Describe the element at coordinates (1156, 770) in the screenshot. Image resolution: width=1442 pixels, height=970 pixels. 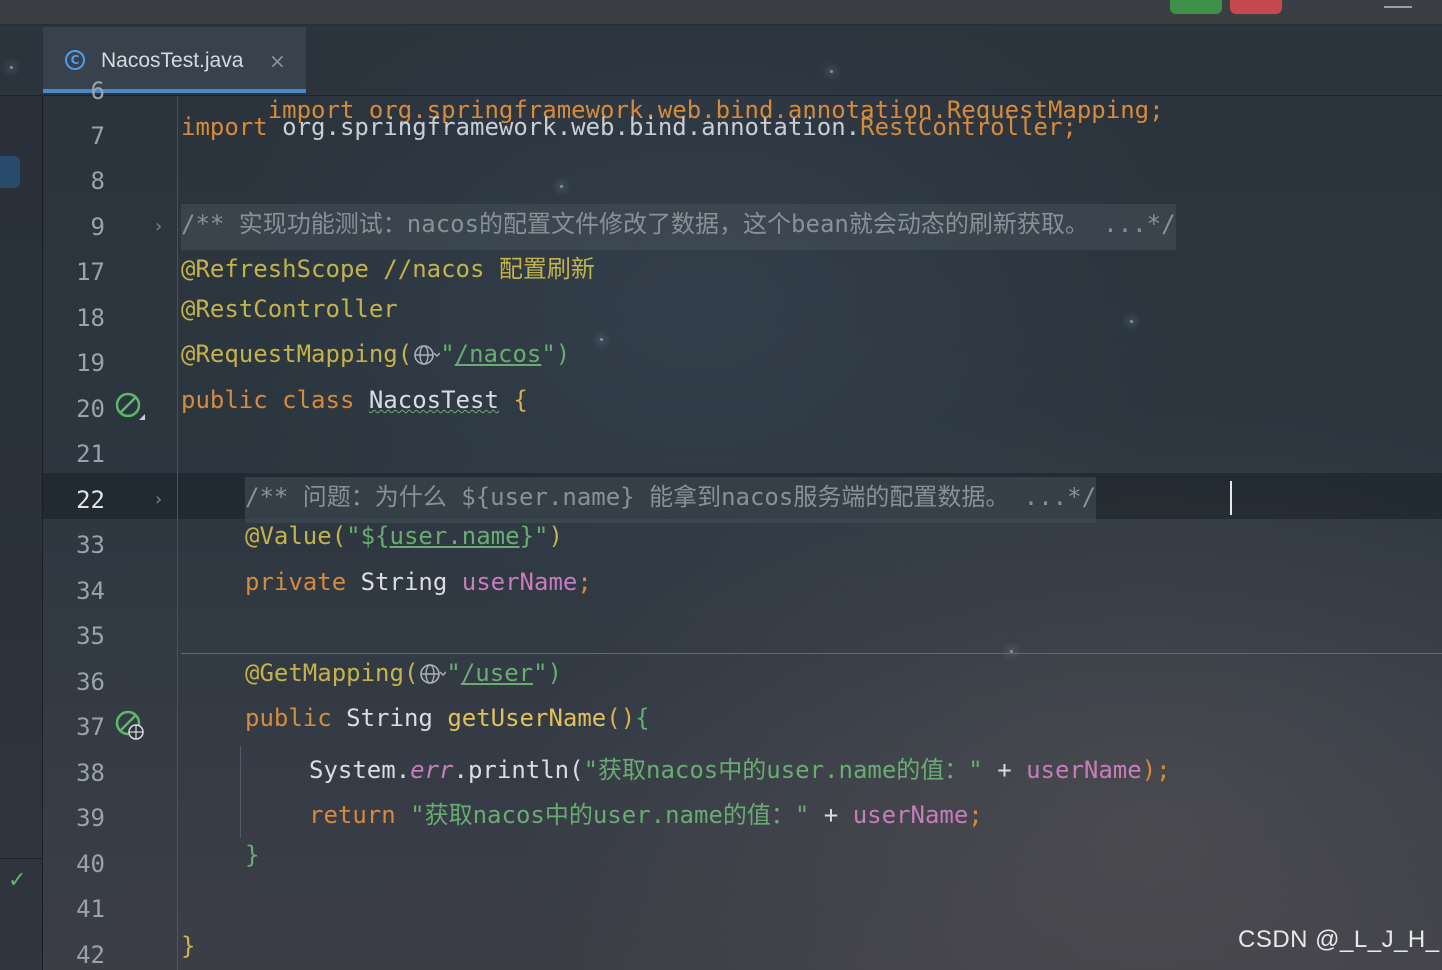
I see `code-text: );` at that location.